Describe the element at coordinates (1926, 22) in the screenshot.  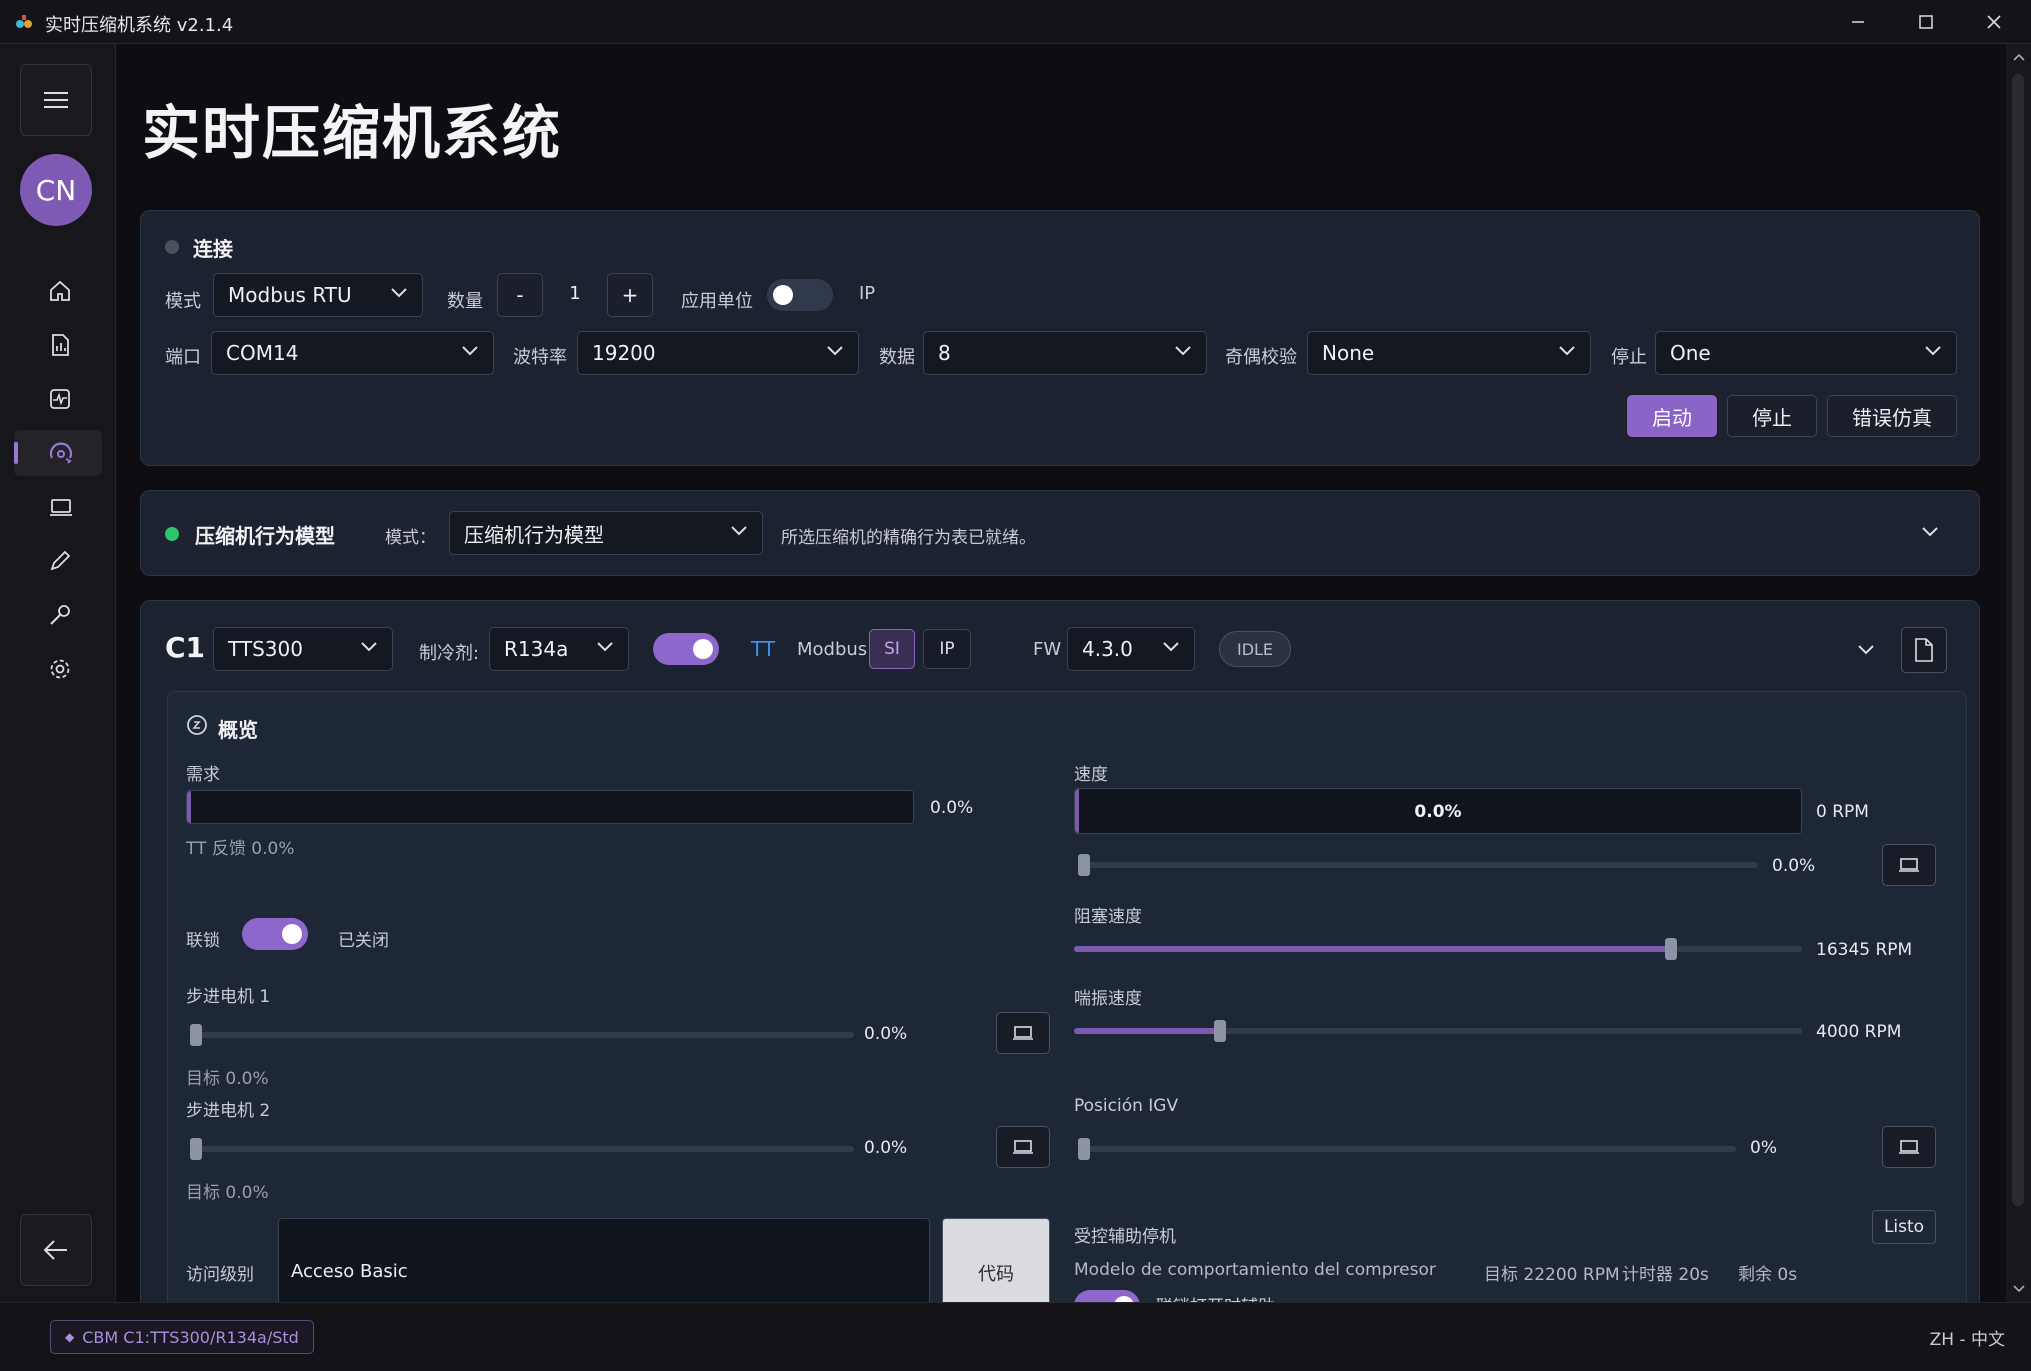
I see `maximize-button` at that location.